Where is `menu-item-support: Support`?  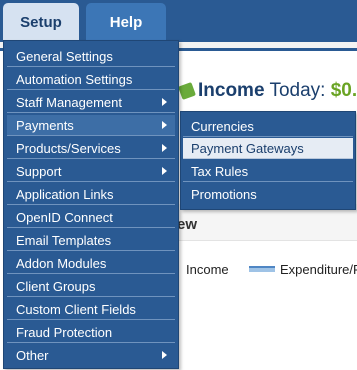
menu-item-support: Support is located at coordinates (91, 171).